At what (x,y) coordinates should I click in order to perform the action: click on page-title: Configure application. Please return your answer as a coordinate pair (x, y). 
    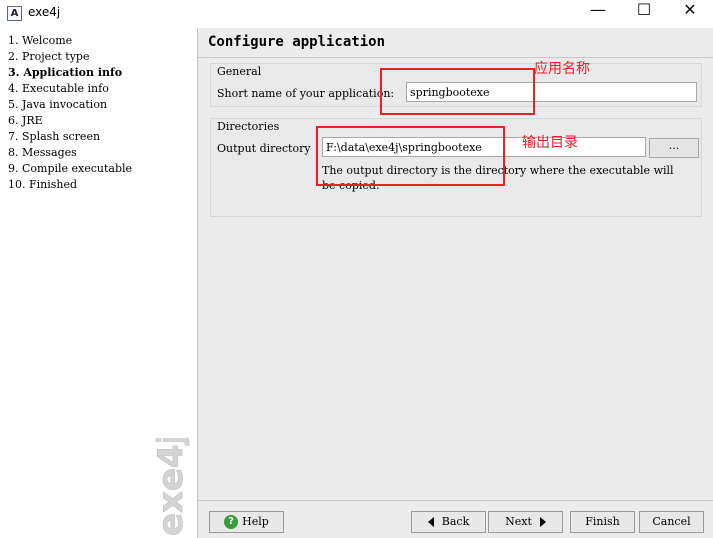
    Looking at the image, I should click on (297, 42).